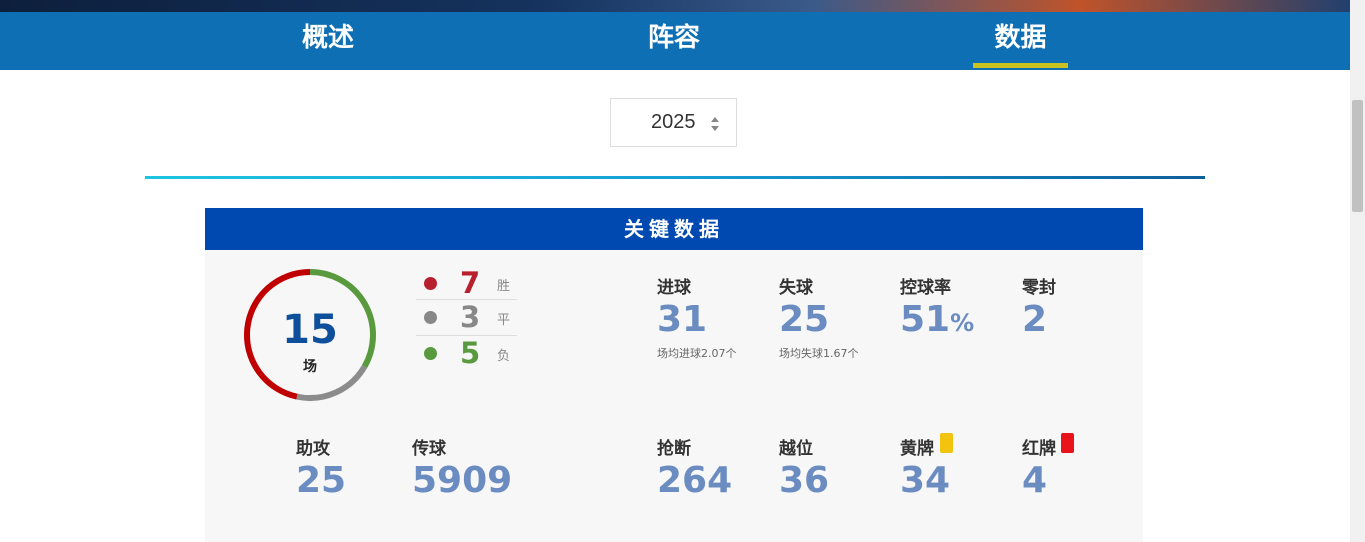  What do you see at coordinates (430, 353) in the screenshot?
I see `loss-dot-icon` at bounding box center [430, 353].